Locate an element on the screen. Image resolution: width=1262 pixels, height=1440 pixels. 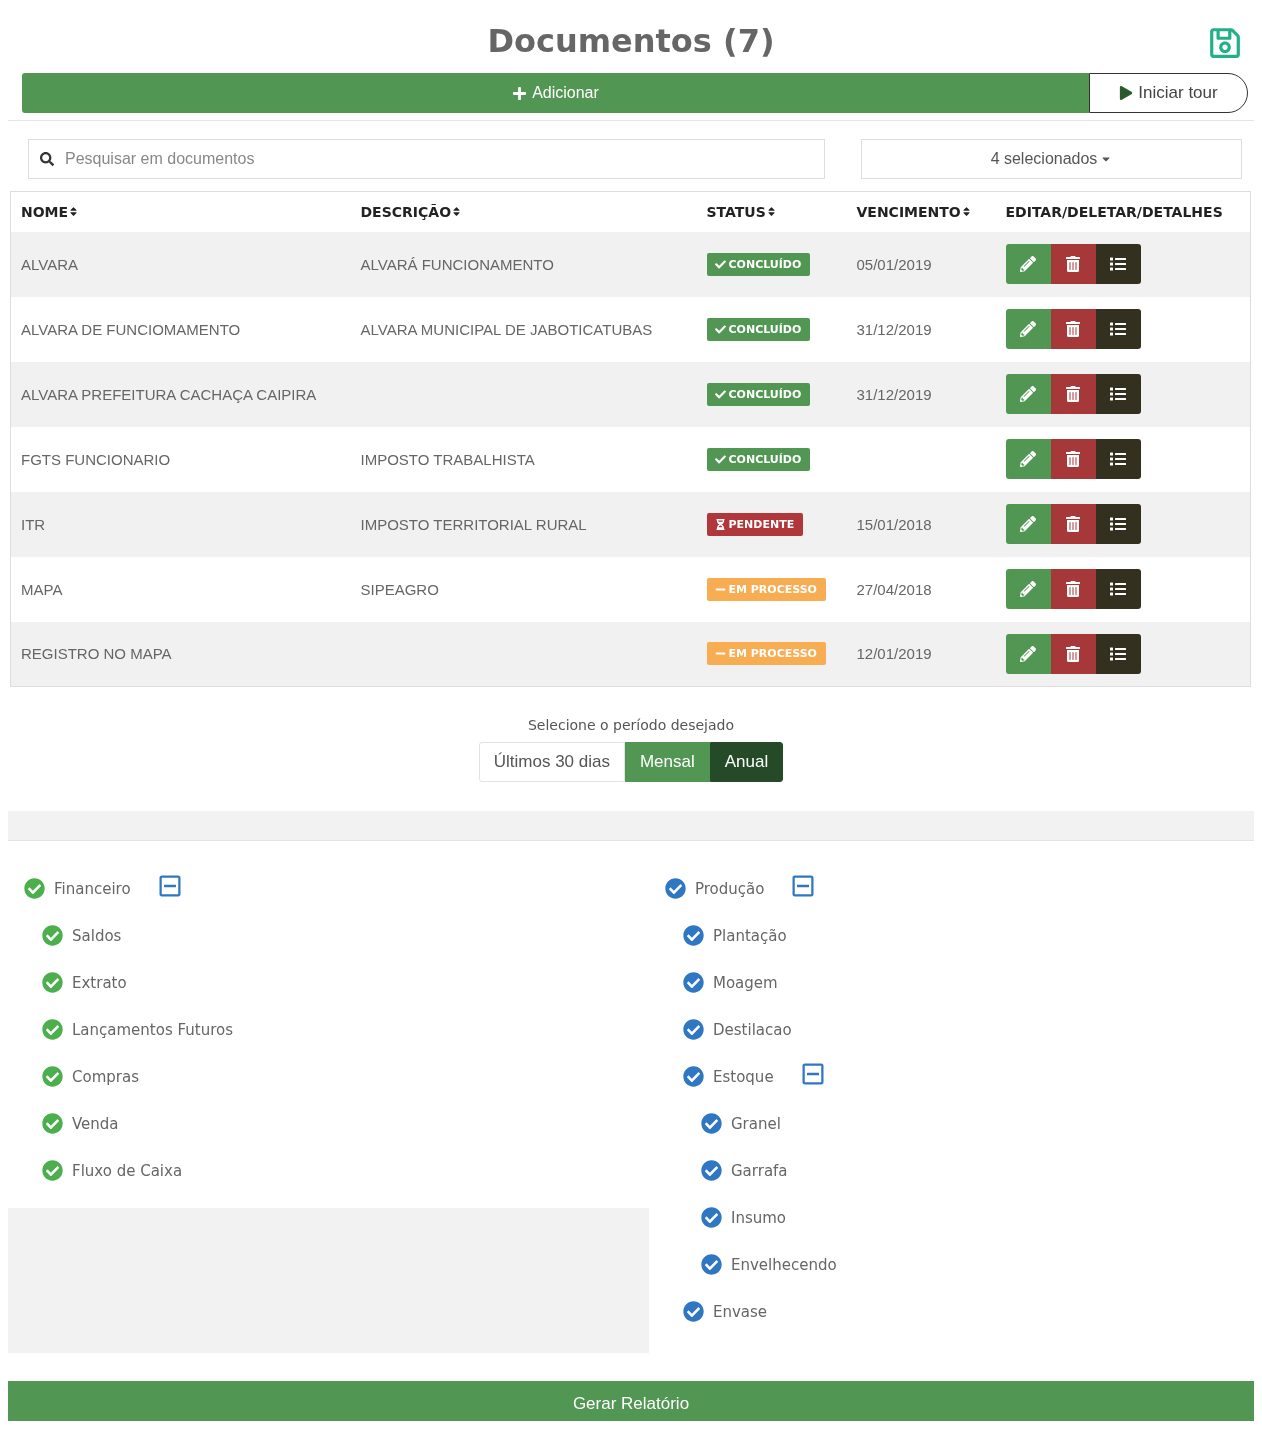
table-cell: ALVARA MUNICIPAL DE JABOTICATUBAS is located at coordinates (523, 329).